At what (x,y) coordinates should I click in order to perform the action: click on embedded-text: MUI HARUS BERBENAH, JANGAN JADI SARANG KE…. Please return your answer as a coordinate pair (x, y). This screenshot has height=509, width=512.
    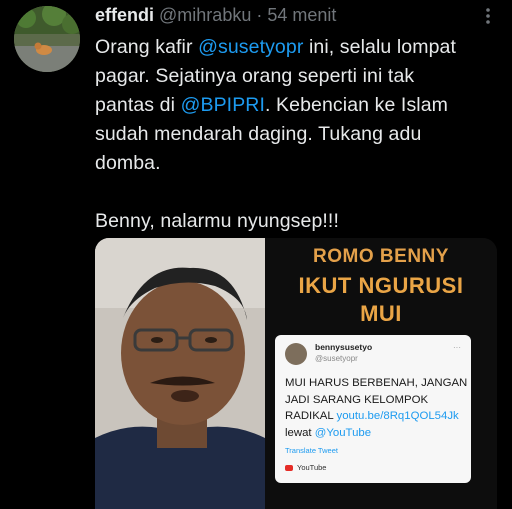
    Looking at the image, I should click on (377, 408).